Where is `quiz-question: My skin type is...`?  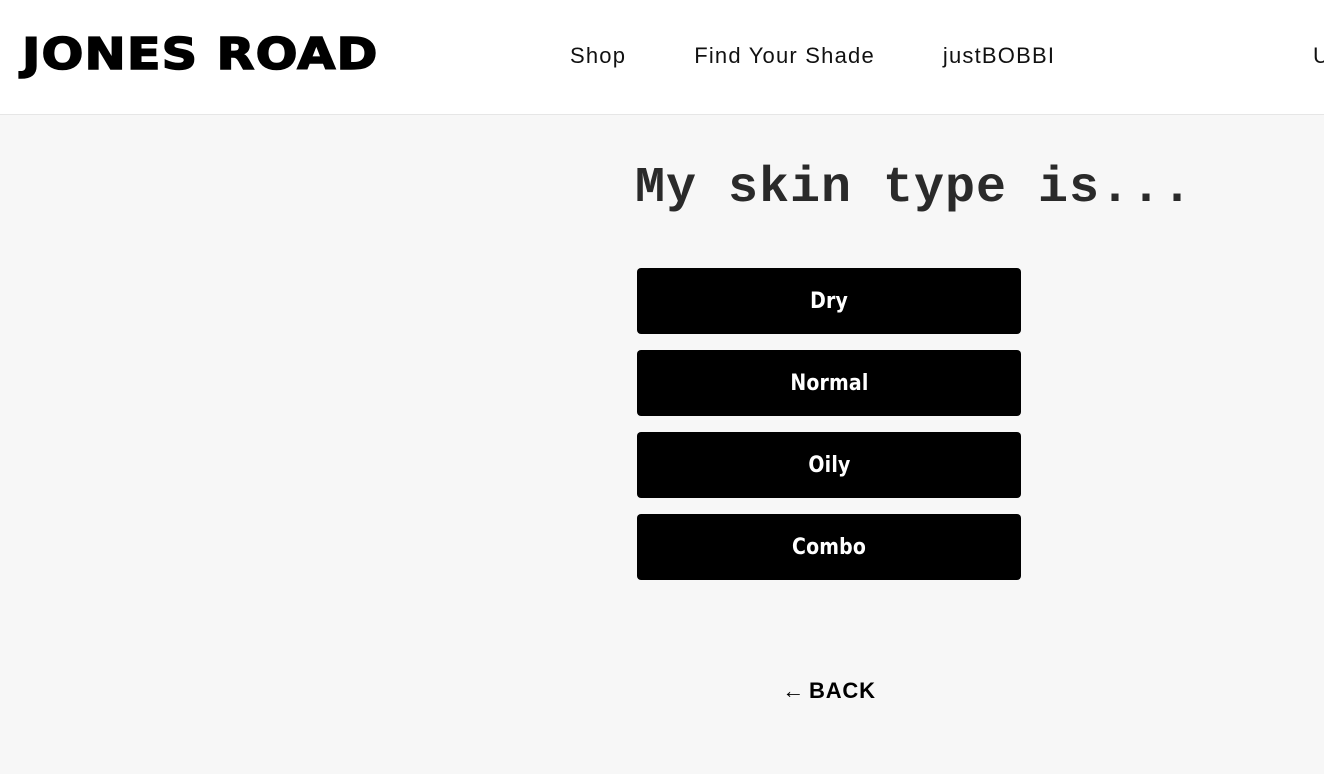
quiz-question: My skin type is... is located at coordinates (914, 188).